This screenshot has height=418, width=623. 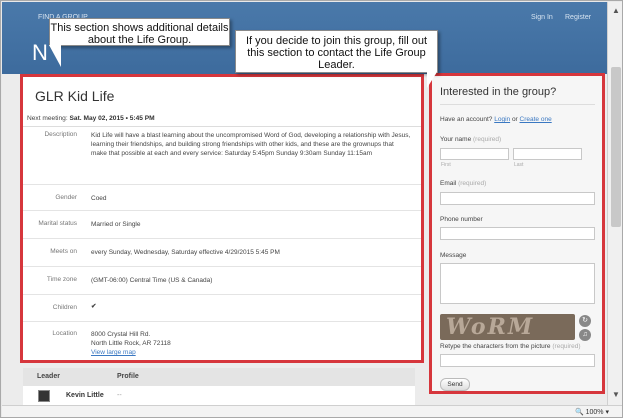 I want to click on name-label: Your name (required), so click(x=470, y=139).